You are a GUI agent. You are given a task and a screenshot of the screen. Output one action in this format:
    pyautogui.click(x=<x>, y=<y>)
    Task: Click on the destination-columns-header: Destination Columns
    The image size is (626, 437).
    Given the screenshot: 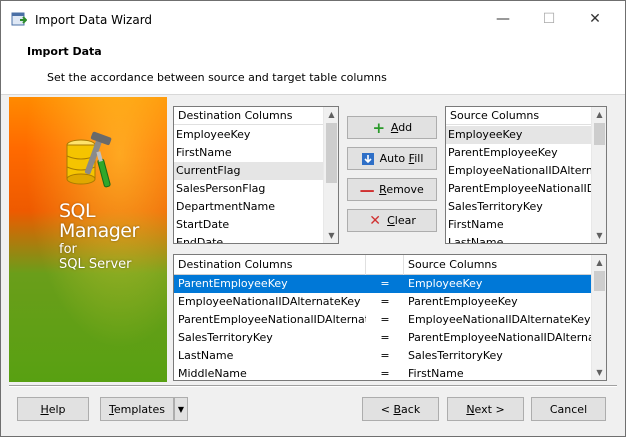 What is the action you would take?
    pyautogui.click(x=249, y=116)
    